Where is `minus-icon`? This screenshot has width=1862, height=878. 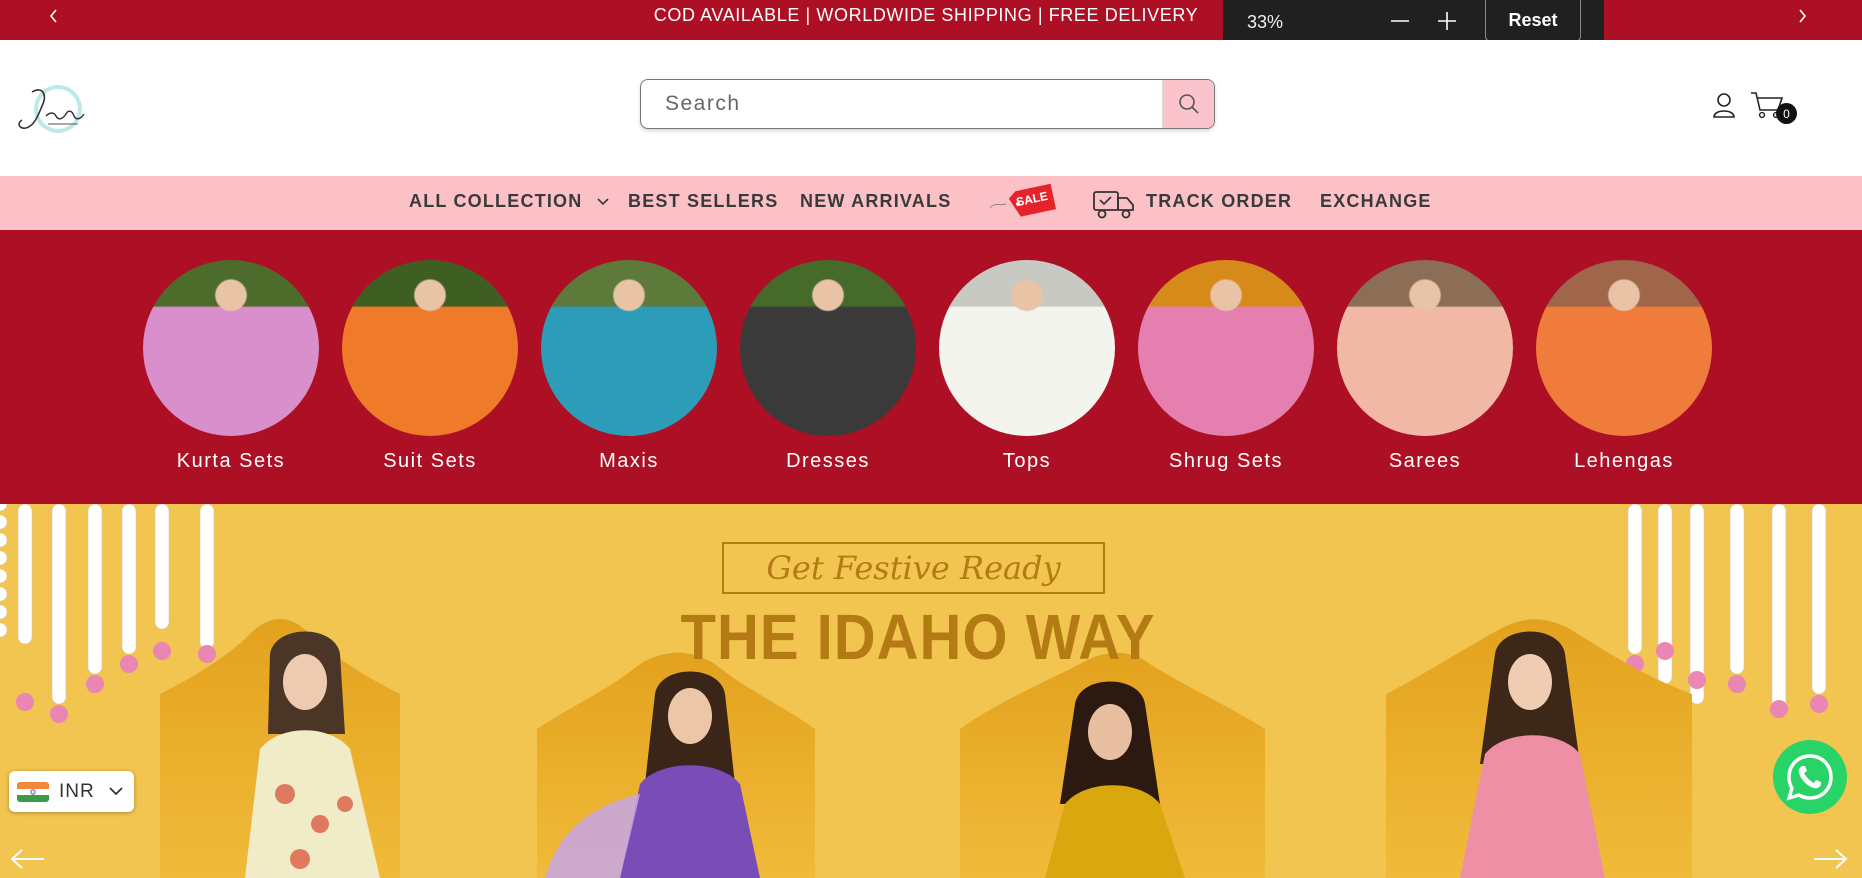
minus-icon is located at coordinates (1400, 21).